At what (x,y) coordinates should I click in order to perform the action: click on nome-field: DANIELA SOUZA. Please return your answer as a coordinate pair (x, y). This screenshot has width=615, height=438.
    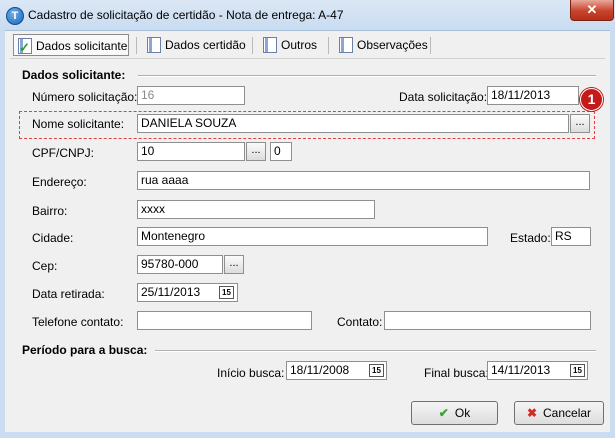
    Looking at the image, I should click on (353, 123).